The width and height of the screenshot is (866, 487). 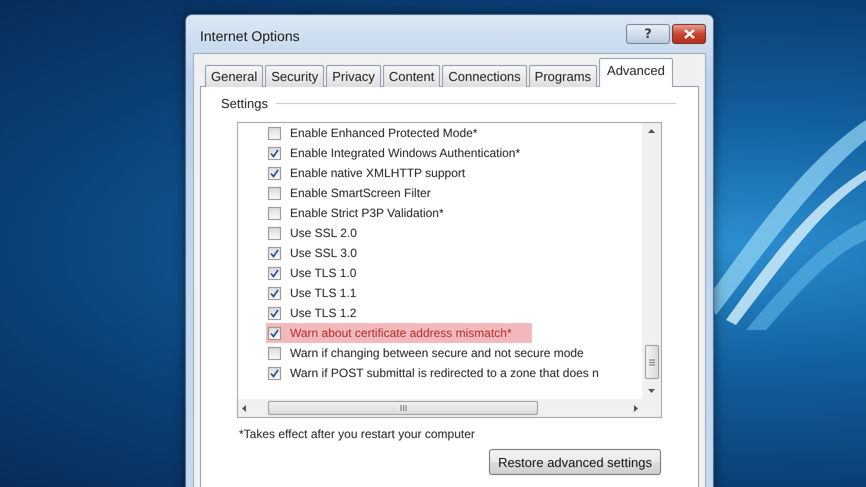 What do you see at coordinates (651, 131) in the screenshot?
I see `scroll-up-icon` at bounding box center [651, 131].